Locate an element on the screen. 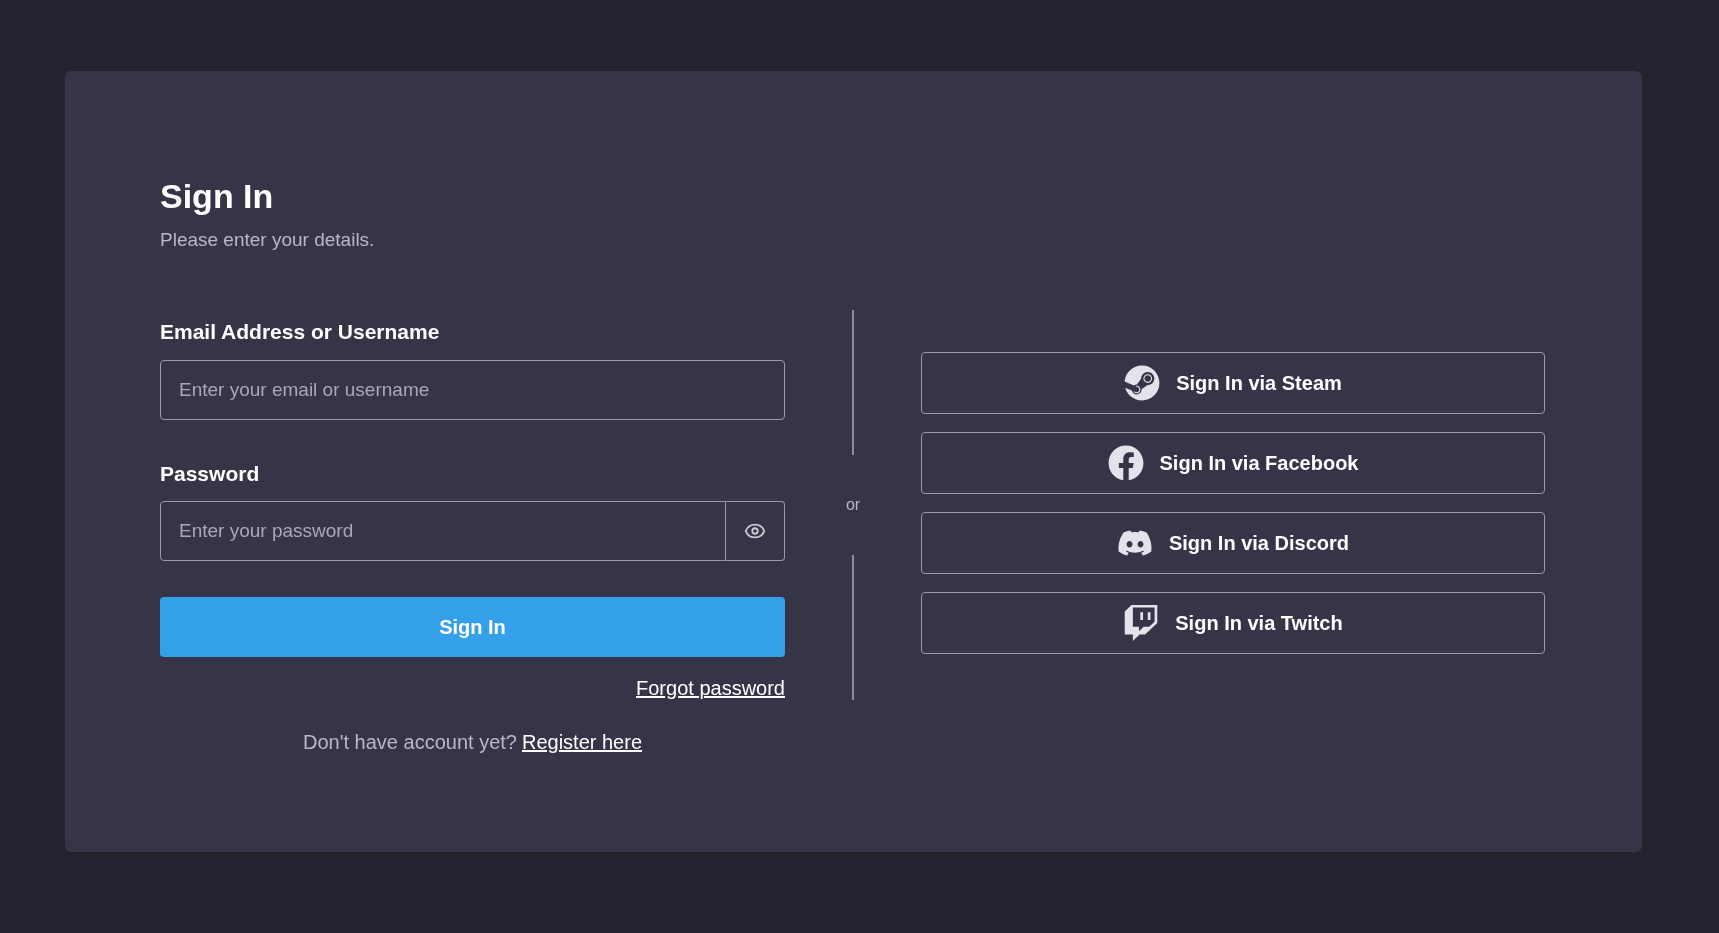  field-label: Password is located at coordinates (210, 473).